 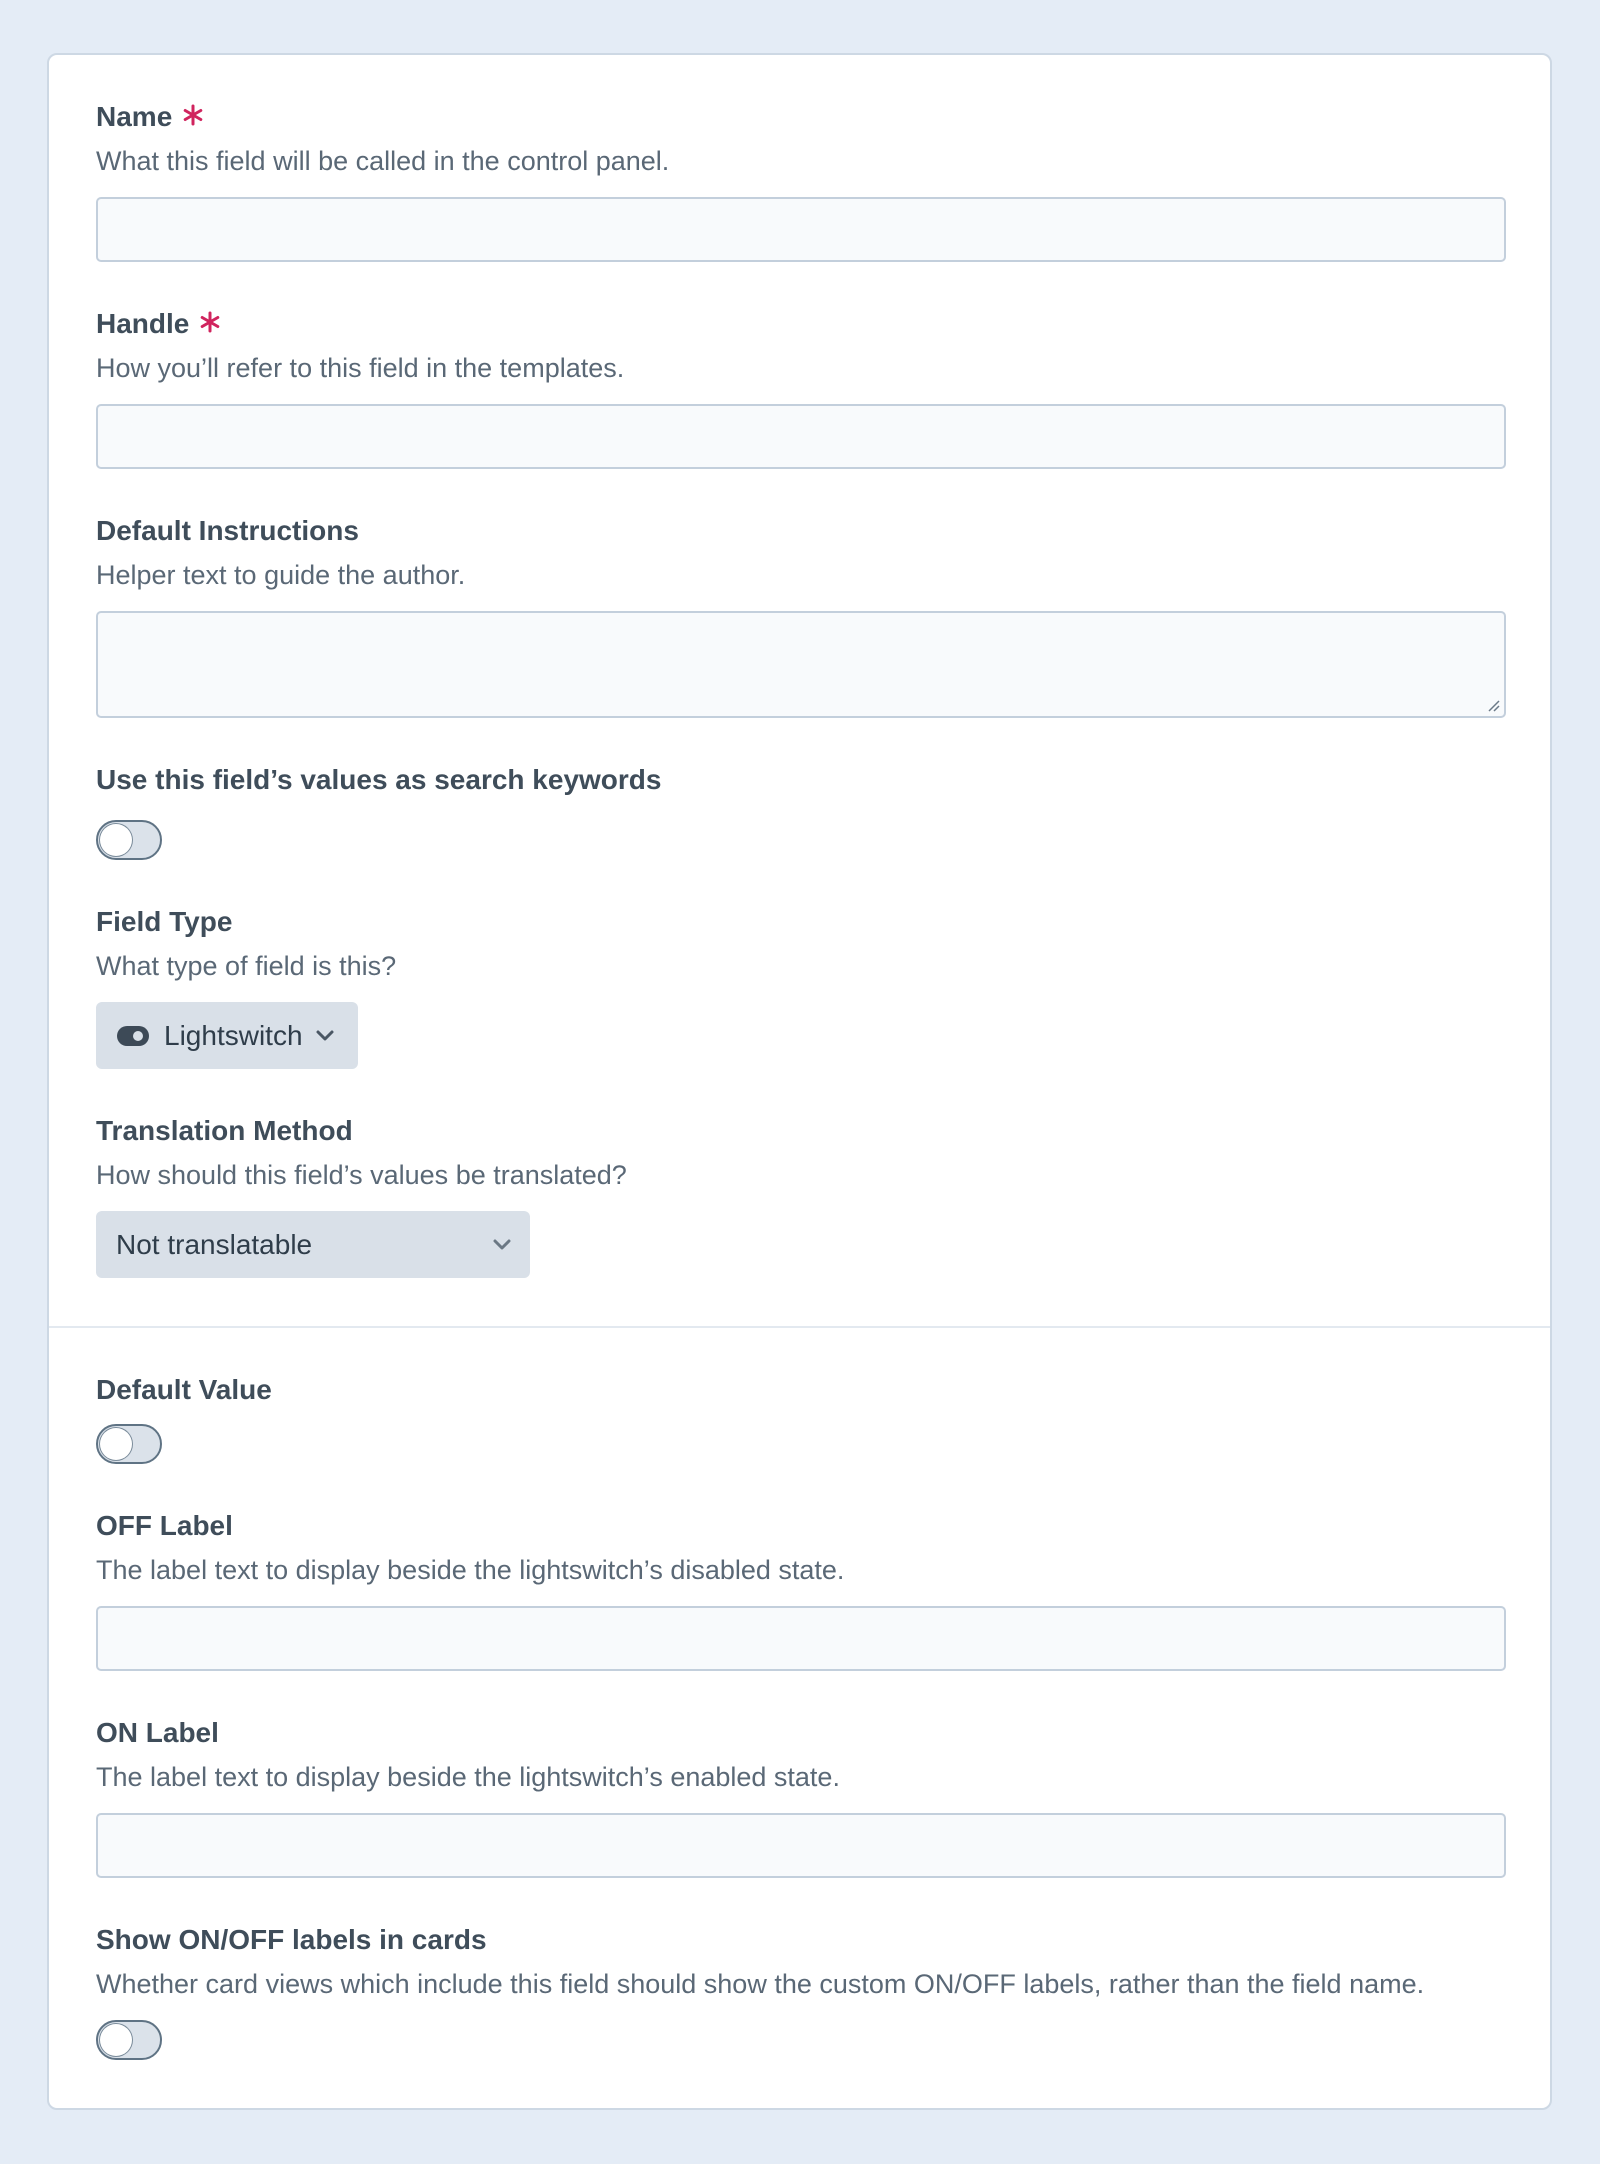 I want to click on field-type-instructions: What type of field is this?, so click(x=246, y=966).